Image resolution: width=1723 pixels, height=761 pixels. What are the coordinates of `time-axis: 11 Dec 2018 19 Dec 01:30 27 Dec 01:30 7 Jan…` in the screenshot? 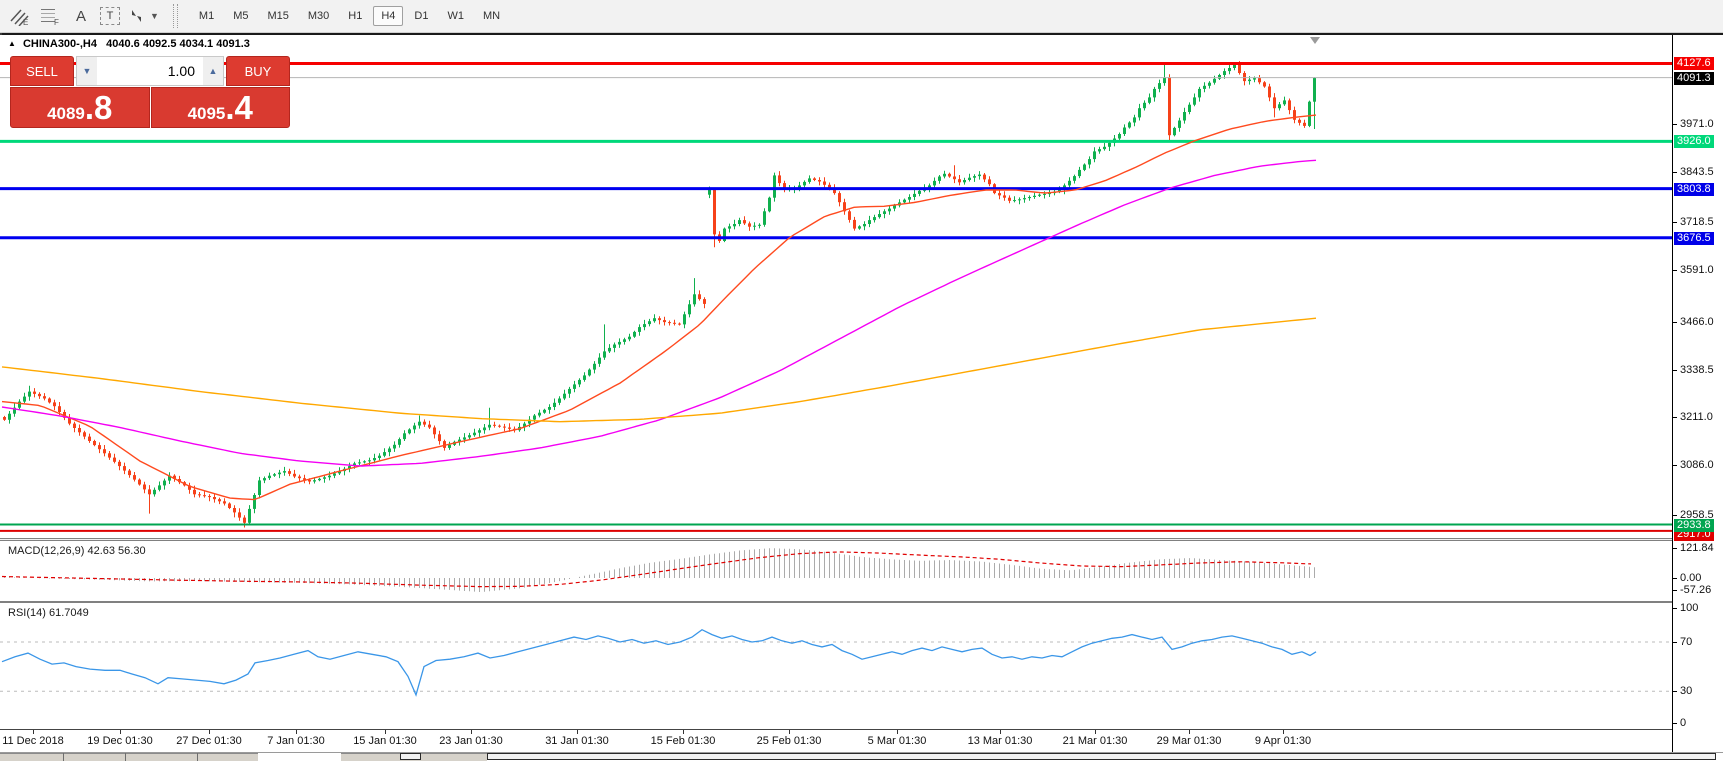 It's located at (836, 741).